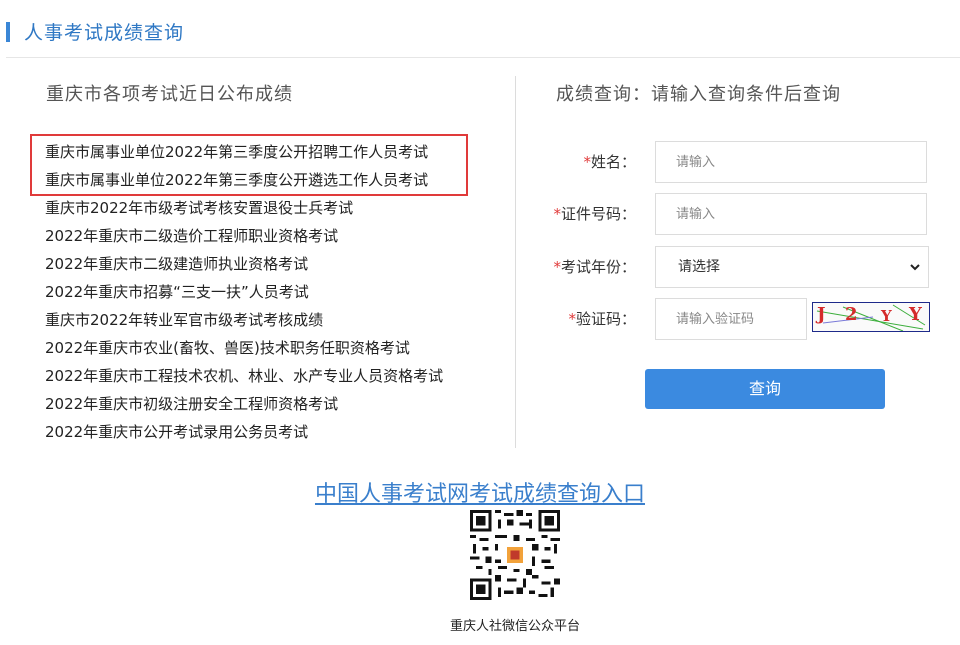 This screenshot has width=960, height=645. Describe the element at coordinates (244, 266) in the screenshot. I see `exam-link: 2022年重庆市二级建造师执业资格考试` at that location.